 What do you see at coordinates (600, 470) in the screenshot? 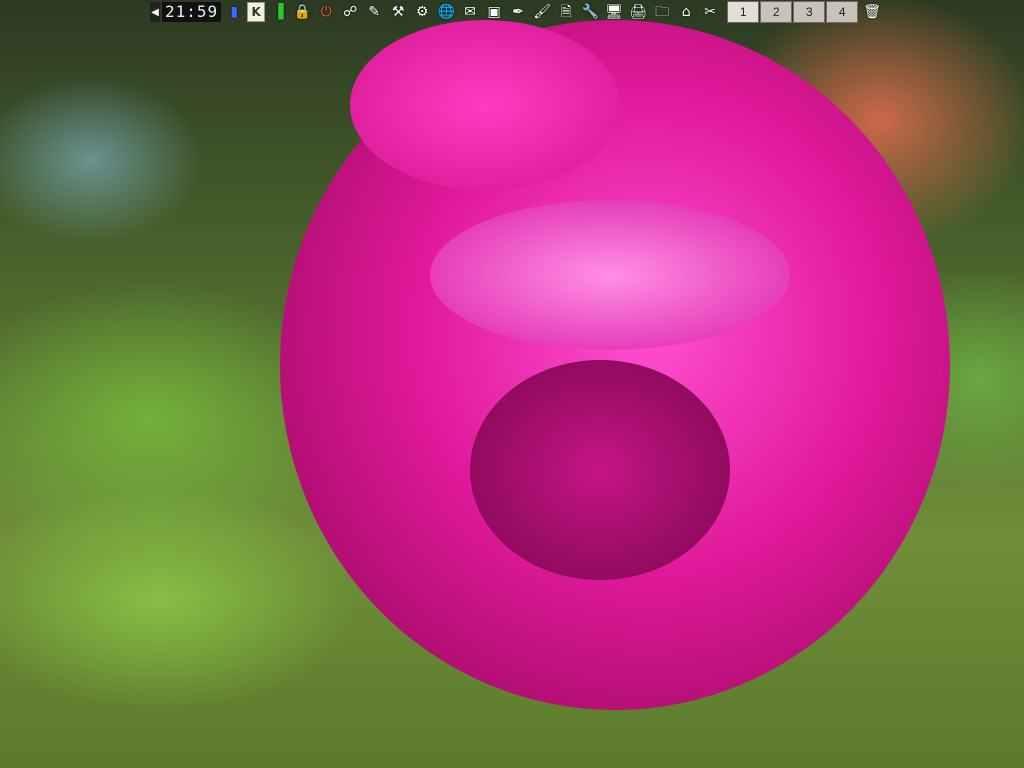
I see `rose-petal-inner` at bounding box center [600, 470].